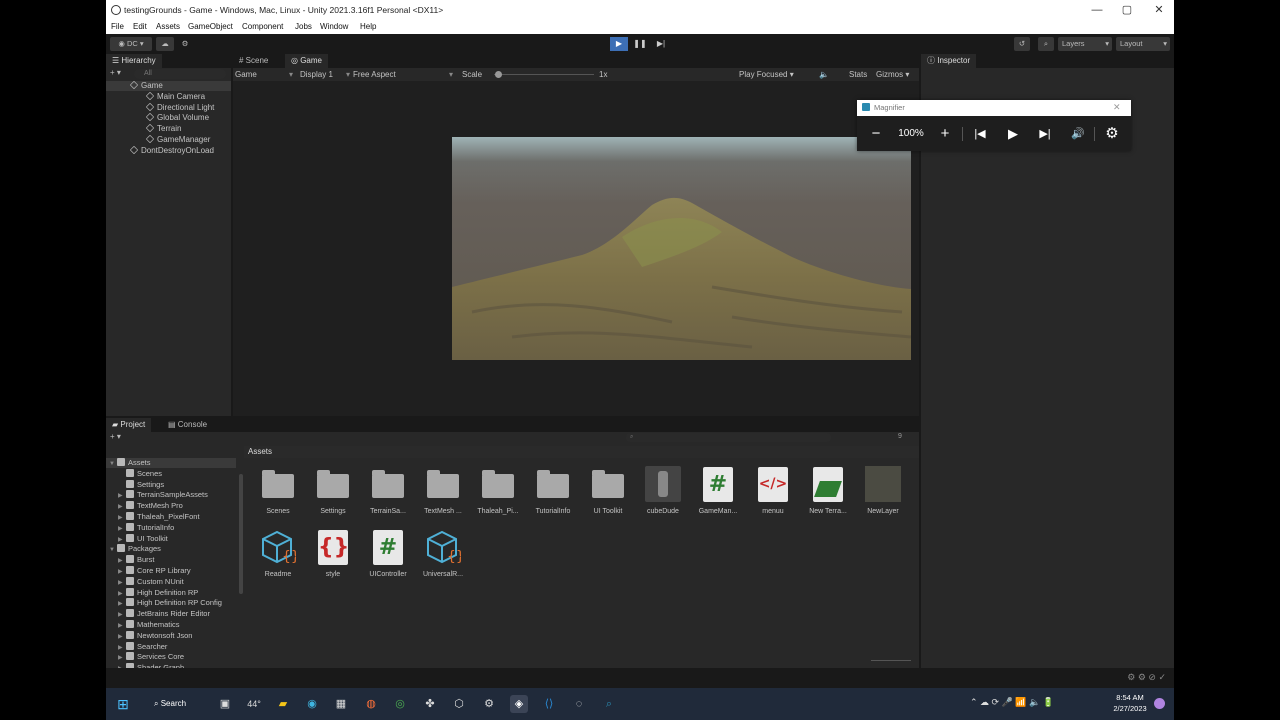 The image size is (1280, 720). I want to click on menu-component: Component, so click(262, 26).